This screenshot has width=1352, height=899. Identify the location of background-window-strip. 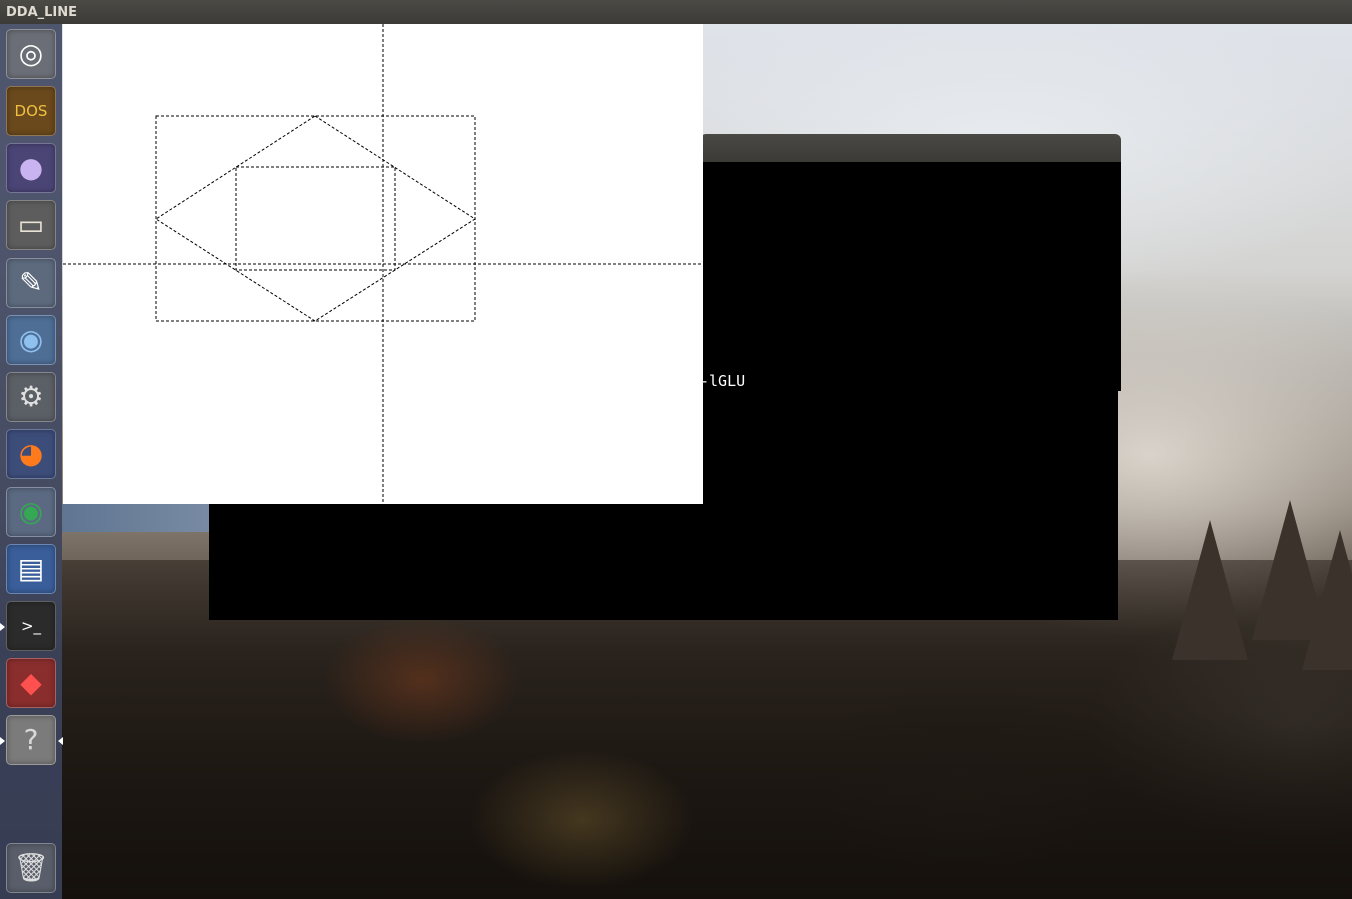
(140, 518).